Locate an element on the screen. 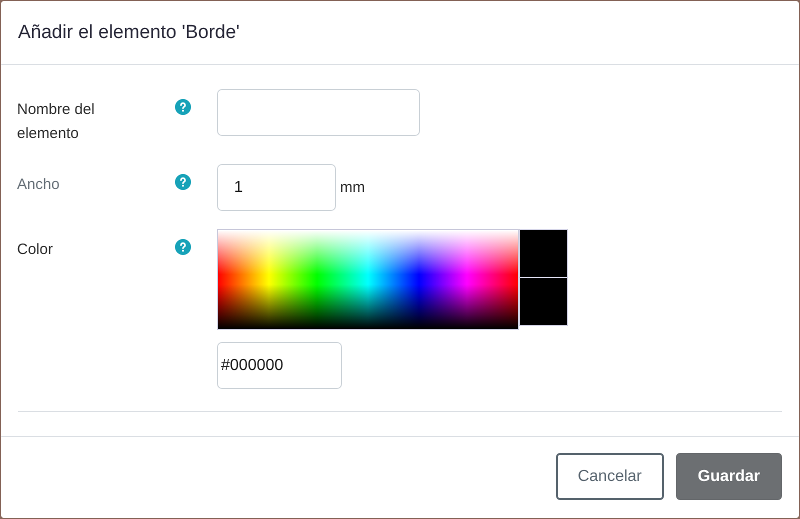  unit-label: mm is located at coordinates (352, 187).